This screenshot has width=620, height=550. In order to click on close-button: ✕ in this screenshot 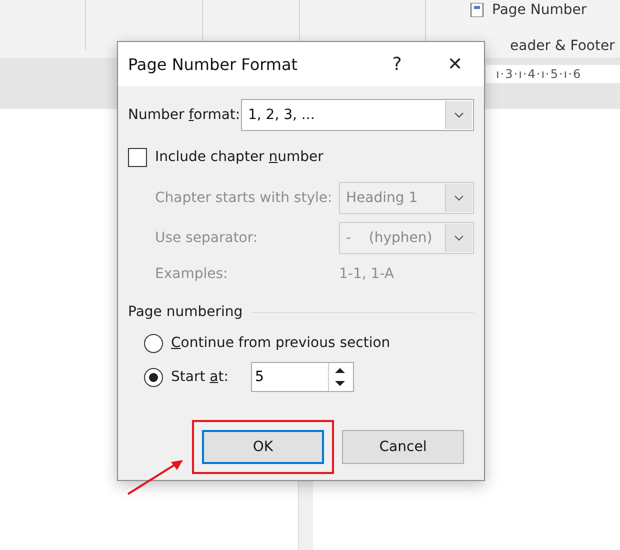, I will do `click(455, 64)`.